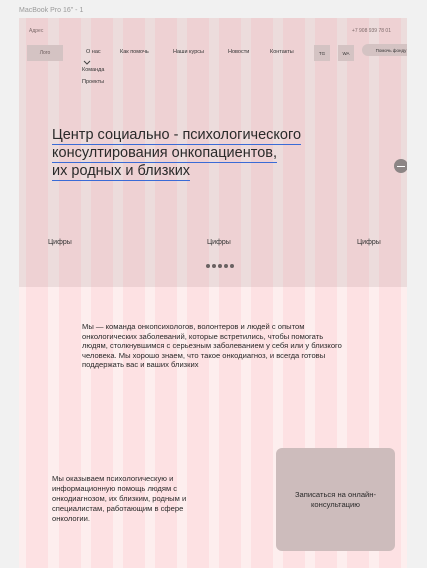  Describe the element at coordinates (384, 50) in the screenshot. I see `donate-button: Помочь фонду` at that location.